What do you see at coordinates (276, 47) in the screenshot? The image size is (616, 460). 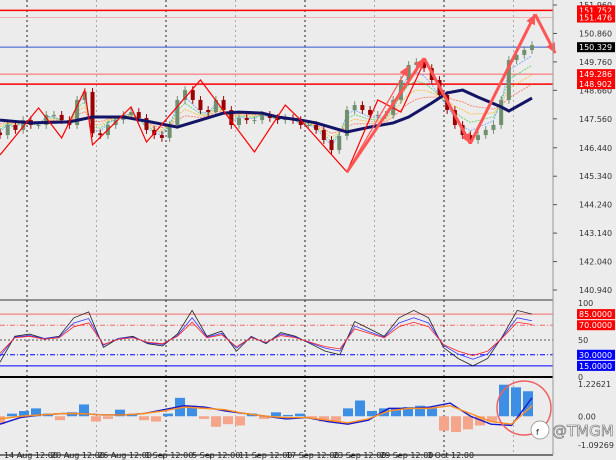 I see `horizontal-levels` at bounding box center [276, 47].